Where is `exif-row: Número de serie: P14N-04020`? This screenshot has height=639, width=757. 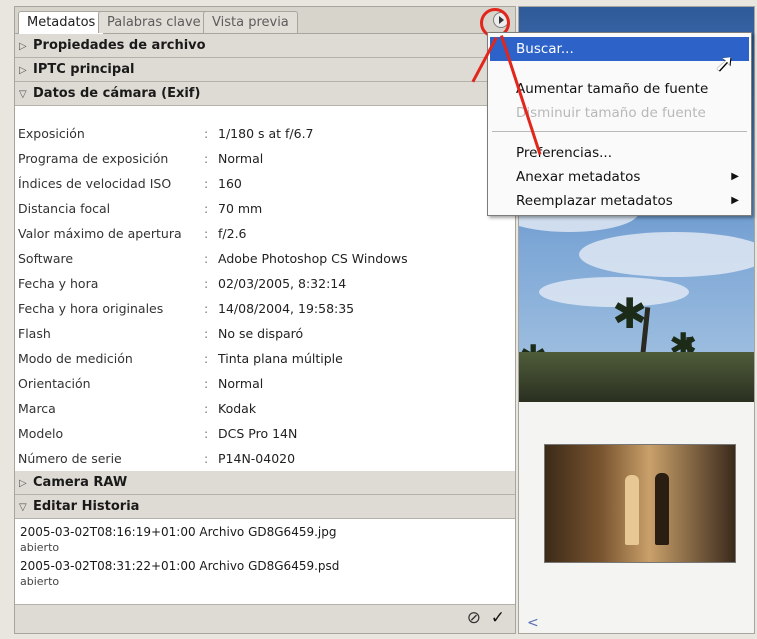 exif-row: Número de serie: P14N-04020 is located at coordinates (265, 458).